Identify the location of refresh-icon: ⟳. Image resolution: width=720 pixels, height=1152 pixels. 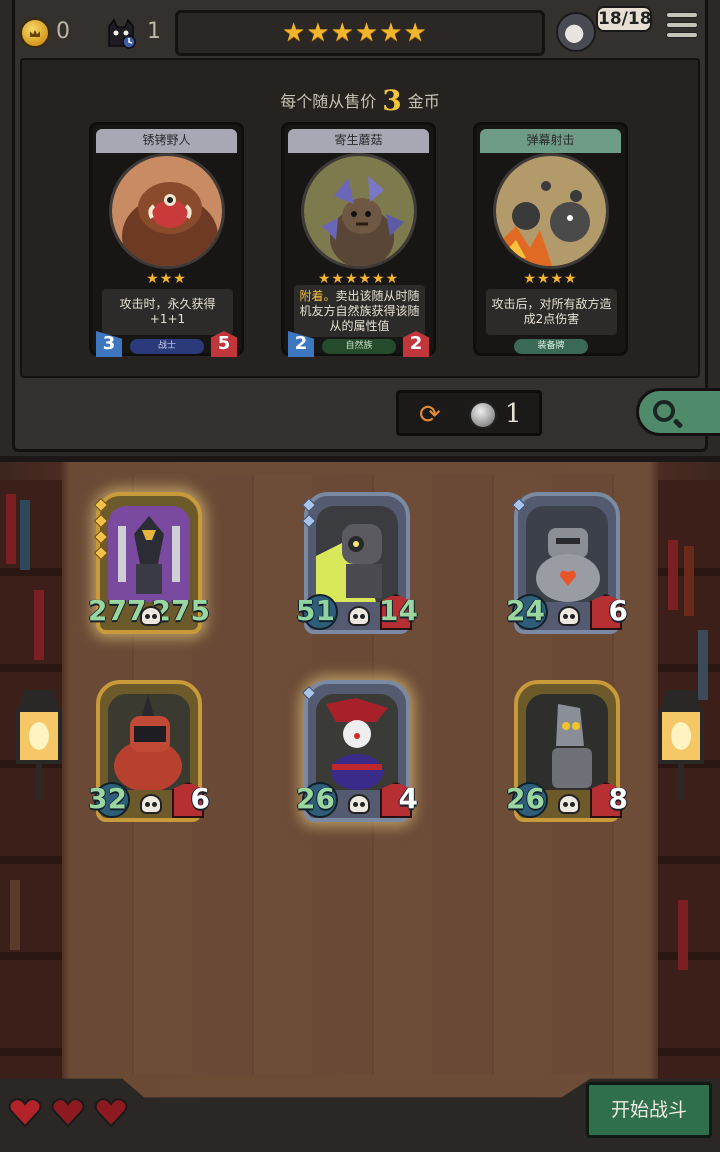
(430, 415).